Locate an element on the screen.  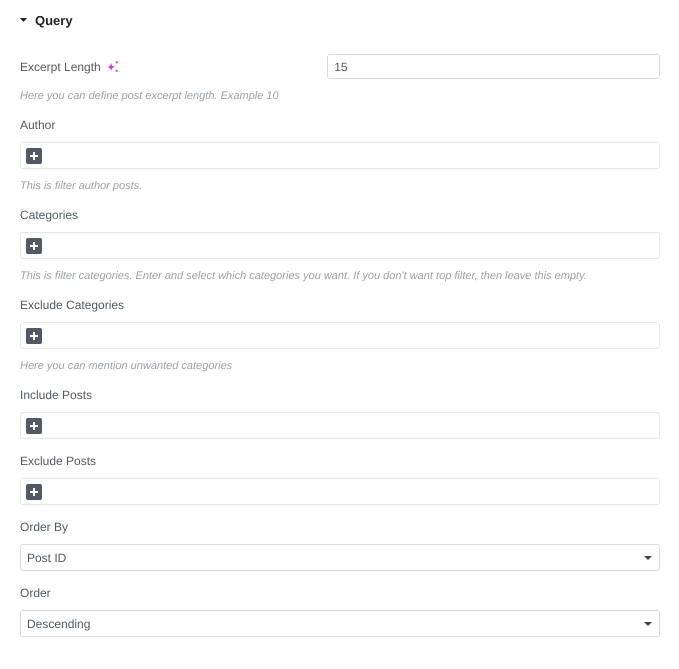
field-label: Exclude Posts is located at coordinates (58, 461).